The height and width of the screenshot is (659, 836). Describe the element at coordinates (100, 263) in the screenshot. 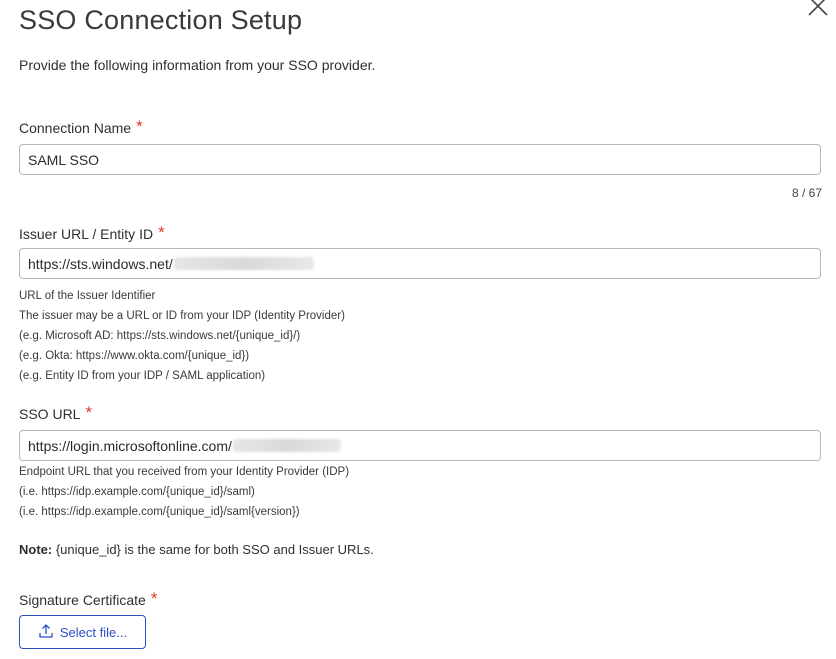

I see `issuer-url-value: https://sts.windows.net/` at that location.